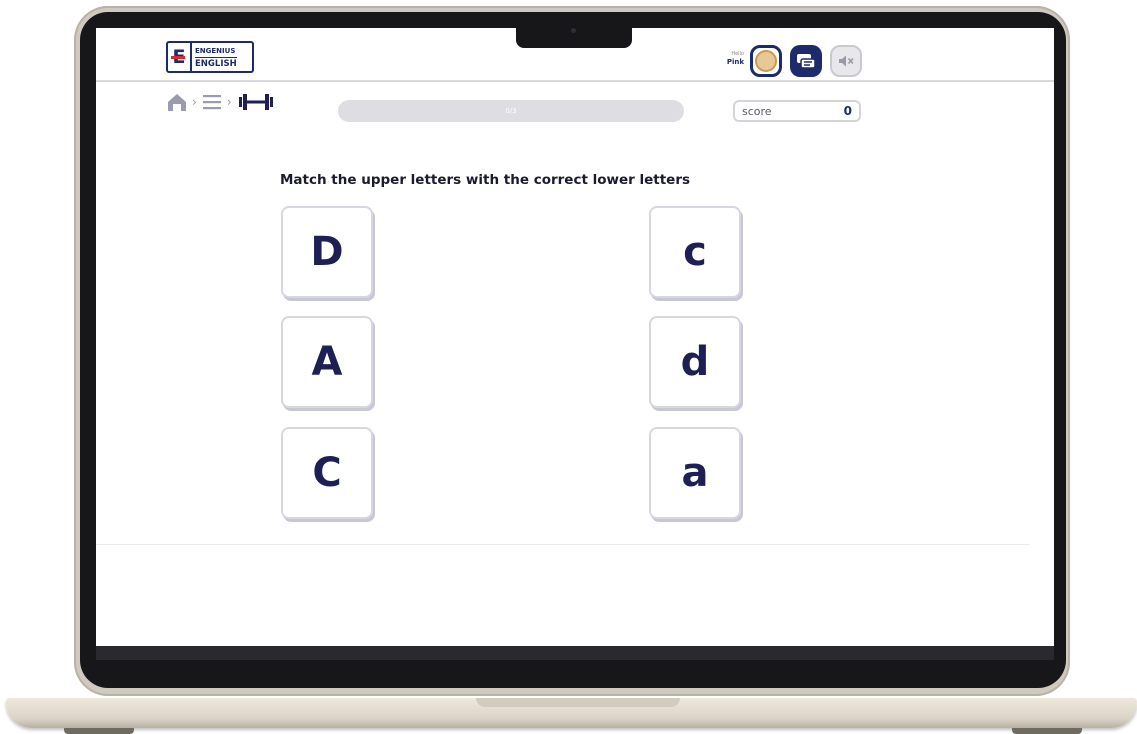 This screenshot has height=734, width=1137. I want to click on breadcrumb: › ›, so click(221, 102).